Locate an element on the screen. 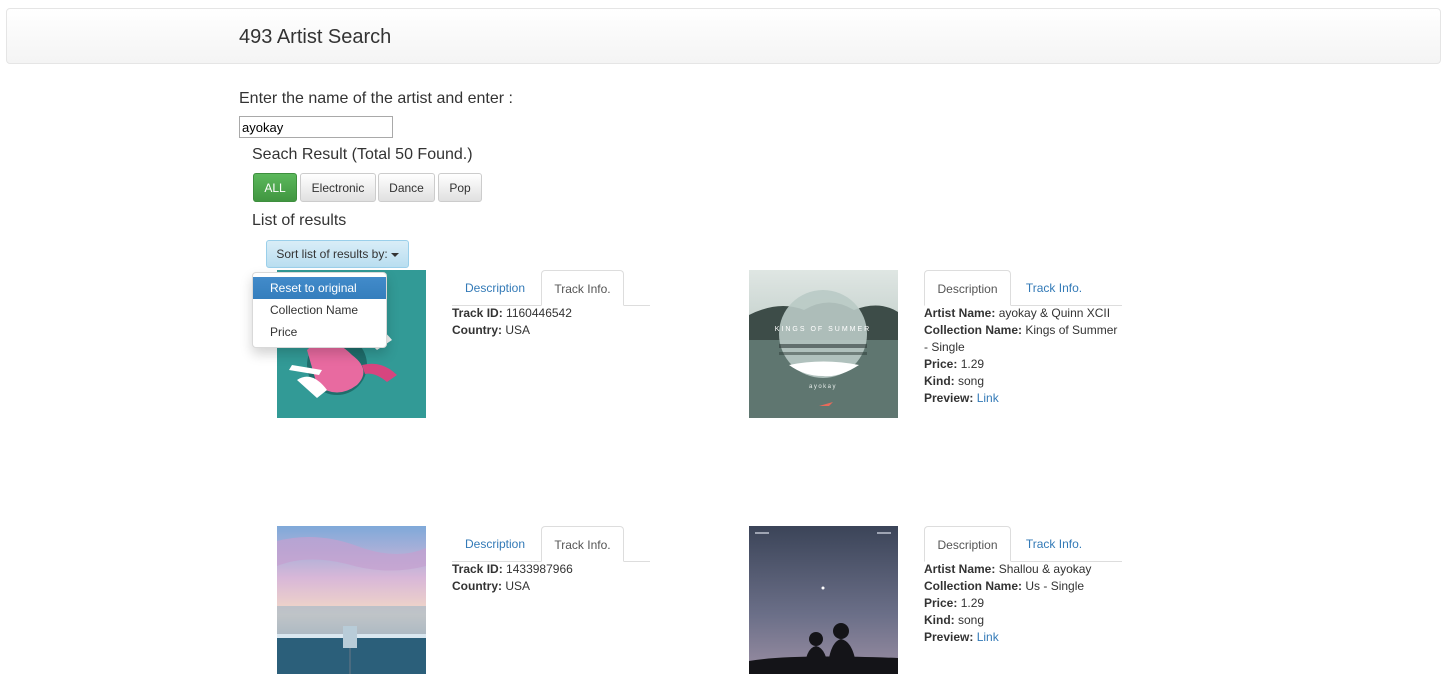  filter-dance-button: Dance is located at coordinates (406, 187).